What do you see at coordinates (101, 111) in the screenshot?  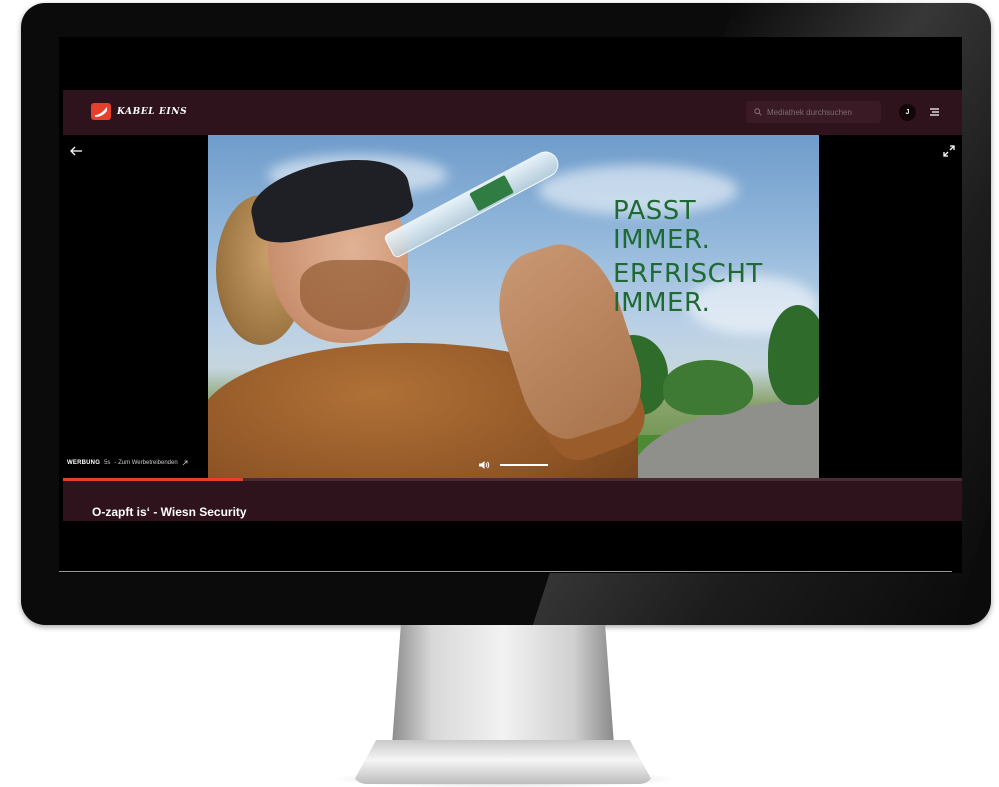 I see `logo-mark-icon` at bounding box center [101, 111].